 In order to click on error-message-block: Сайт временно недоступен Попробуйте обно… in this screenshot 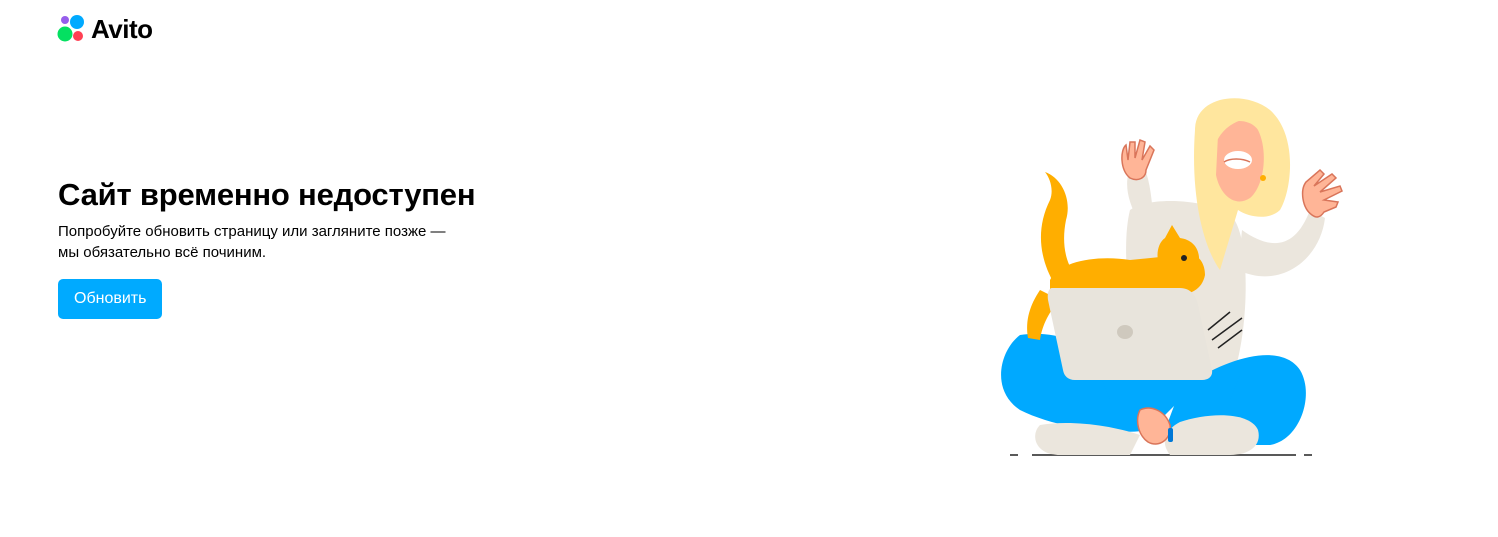, I will do `click(288, 247)`.